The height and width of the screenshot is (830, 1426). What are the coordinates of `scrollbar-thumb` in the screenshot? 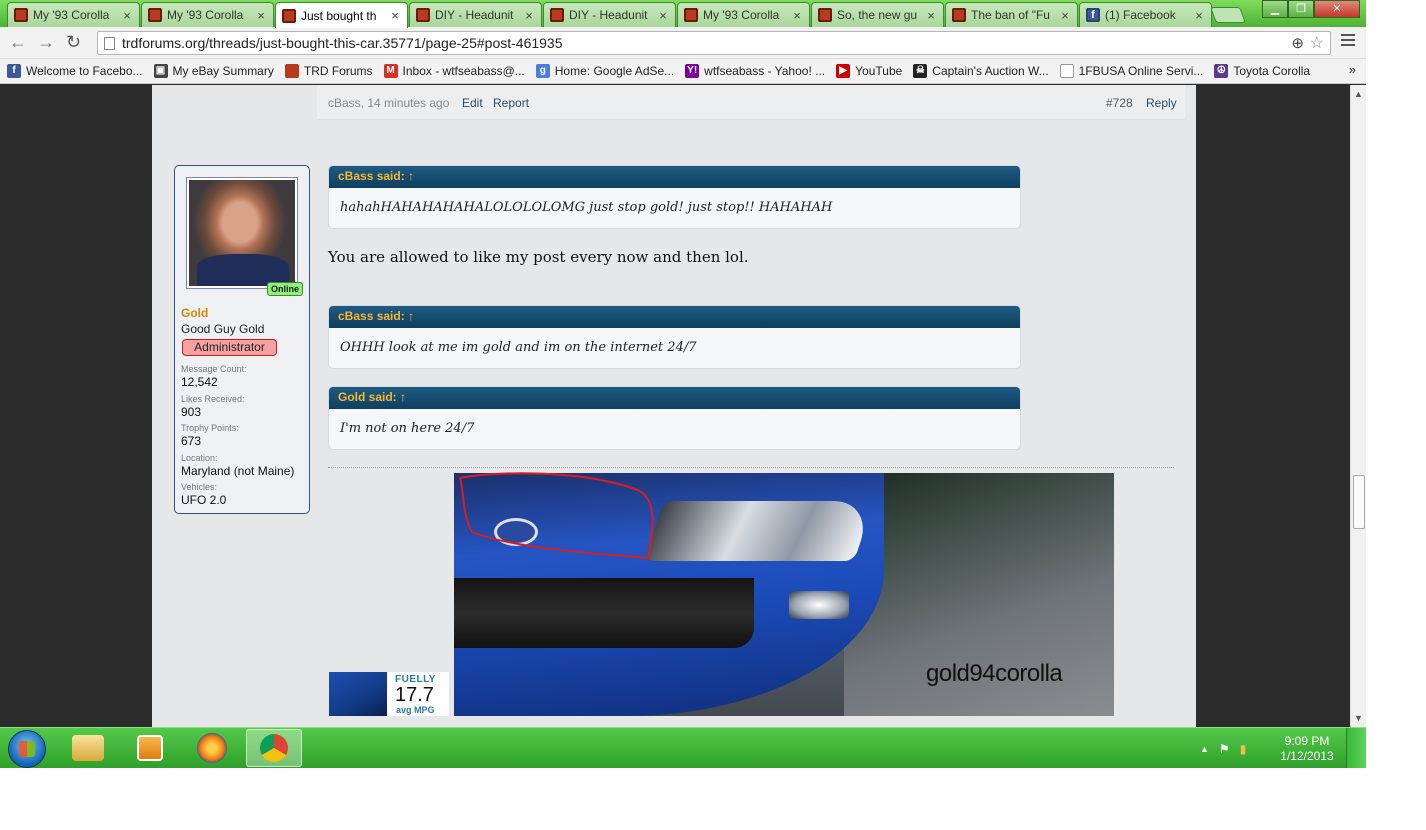 It's located at (1359, 502).